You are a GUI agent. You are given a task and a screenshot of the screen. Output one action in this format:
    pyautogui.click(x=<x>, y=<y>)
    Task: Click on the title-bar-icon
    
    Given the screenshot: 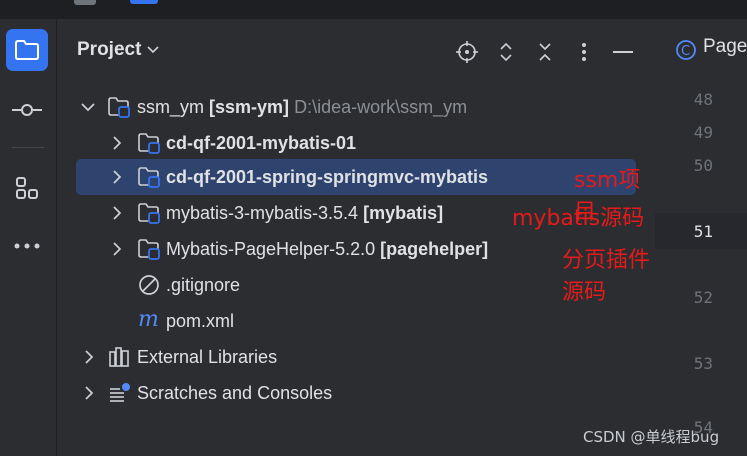 What is the action you would take?
    pyautogui.click(x=85, y=2)
    